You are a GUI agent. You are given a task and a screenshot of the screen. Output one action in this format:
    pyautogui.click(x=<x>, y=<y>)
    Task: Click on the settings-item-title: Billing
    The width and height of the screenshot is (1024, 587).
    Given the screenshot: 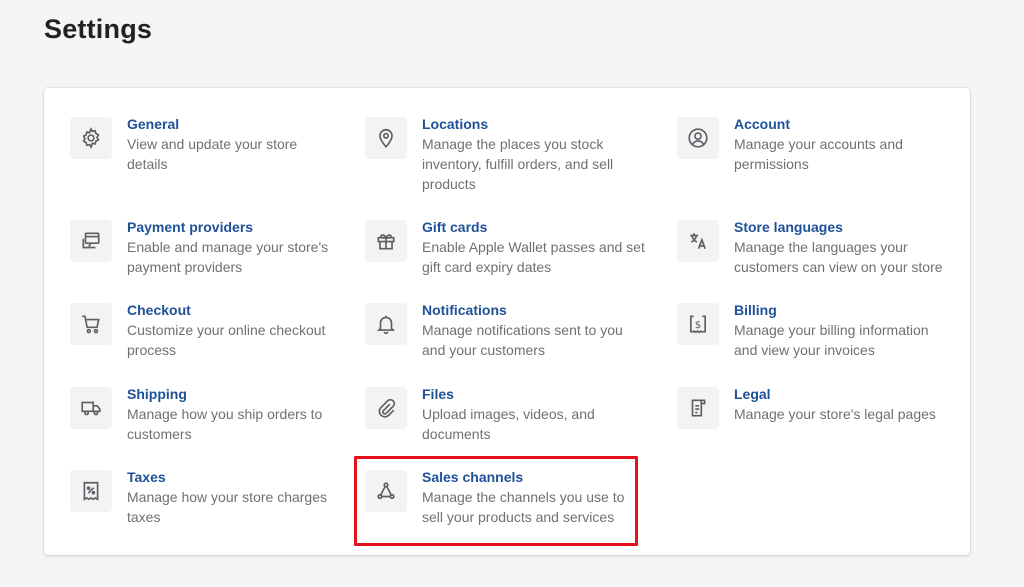 What is the action you would take?
    pyautogui.click(x=755, y=310)
    